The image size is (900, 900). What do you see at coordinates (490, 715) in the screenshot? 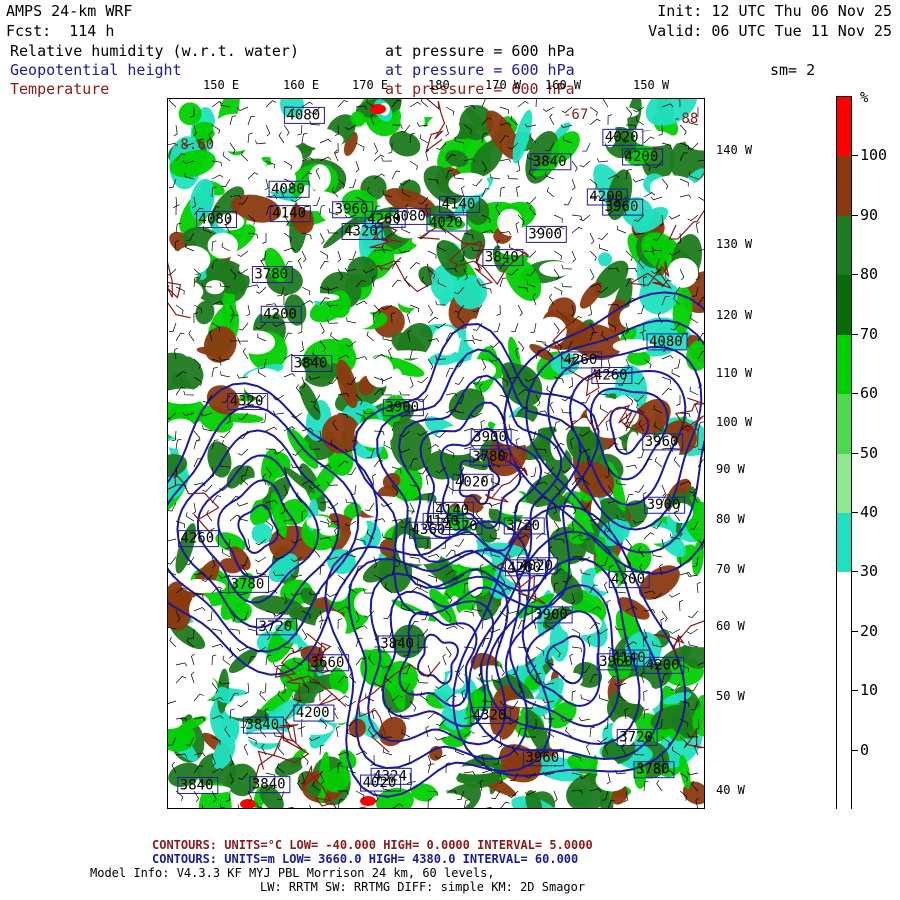
I see `height-contour-label: 4320` at bounding box center [490, 715].